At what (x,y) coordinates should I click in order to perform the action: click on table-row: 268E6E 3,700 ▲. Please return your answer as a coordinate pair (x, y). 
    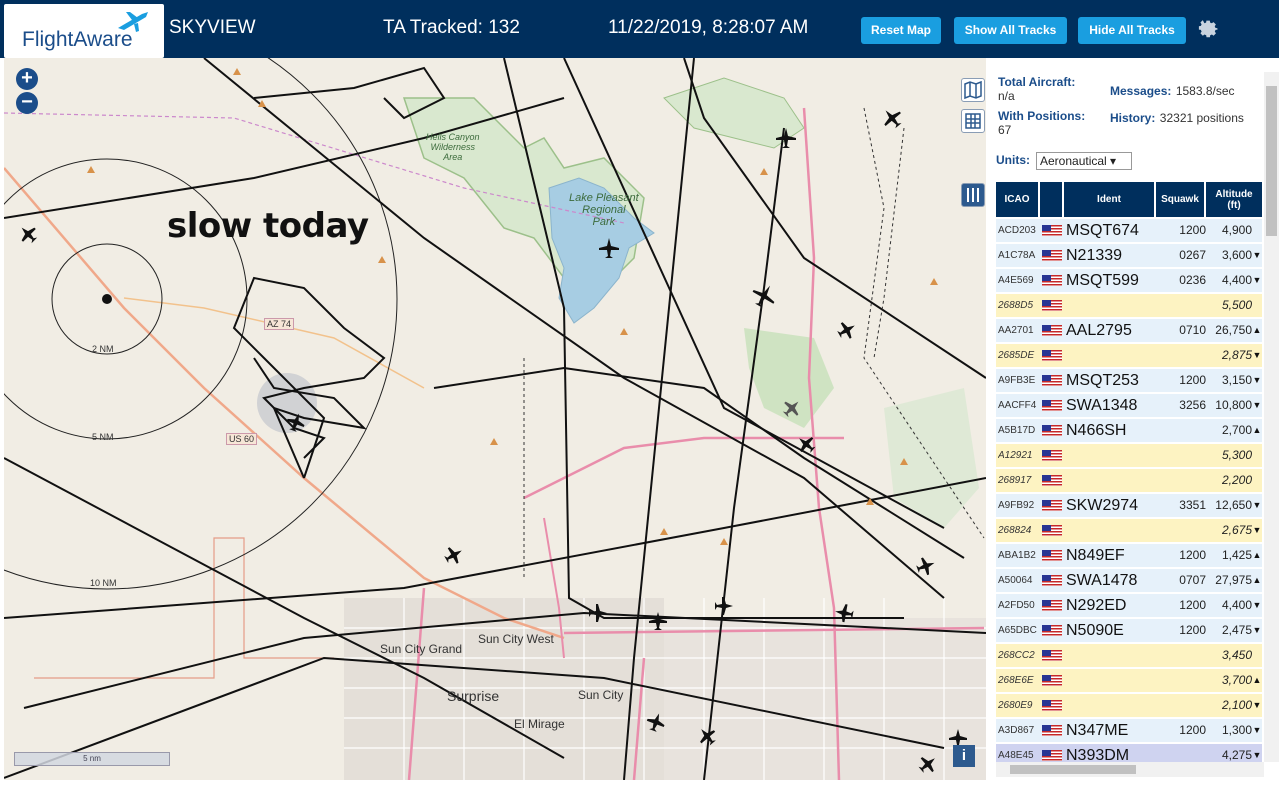
    Looking at the image, I should click on (1129, 680).